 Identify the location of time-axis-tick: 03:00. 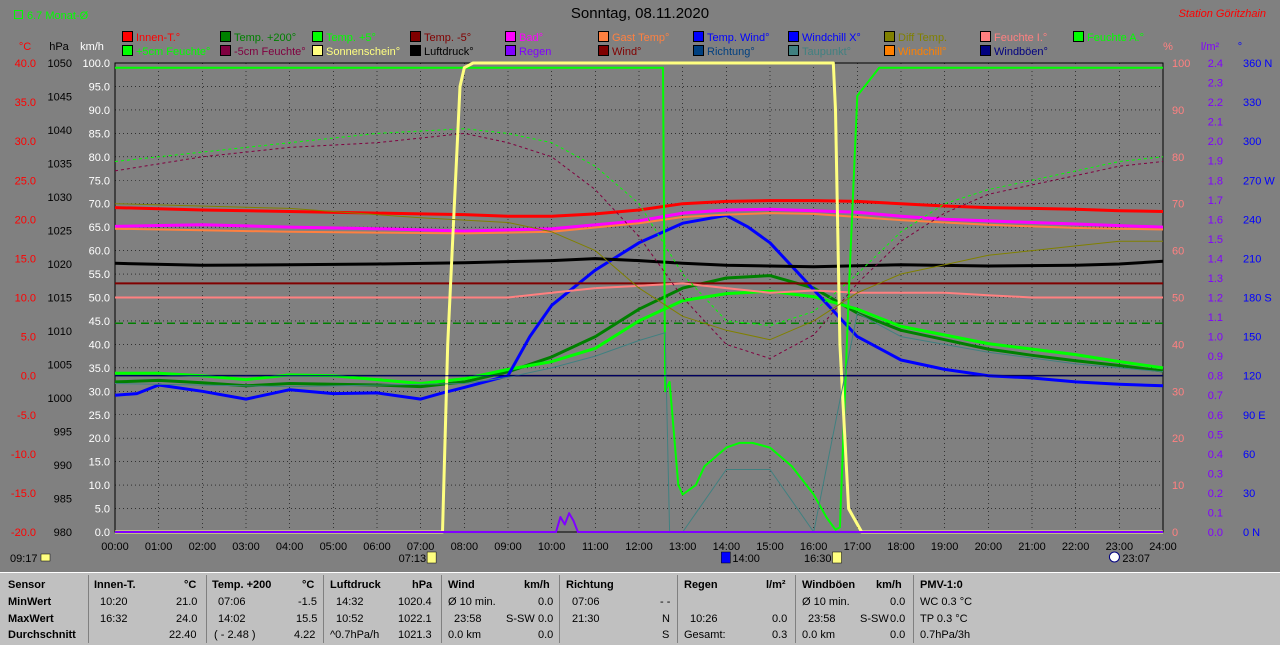
(246, 547).